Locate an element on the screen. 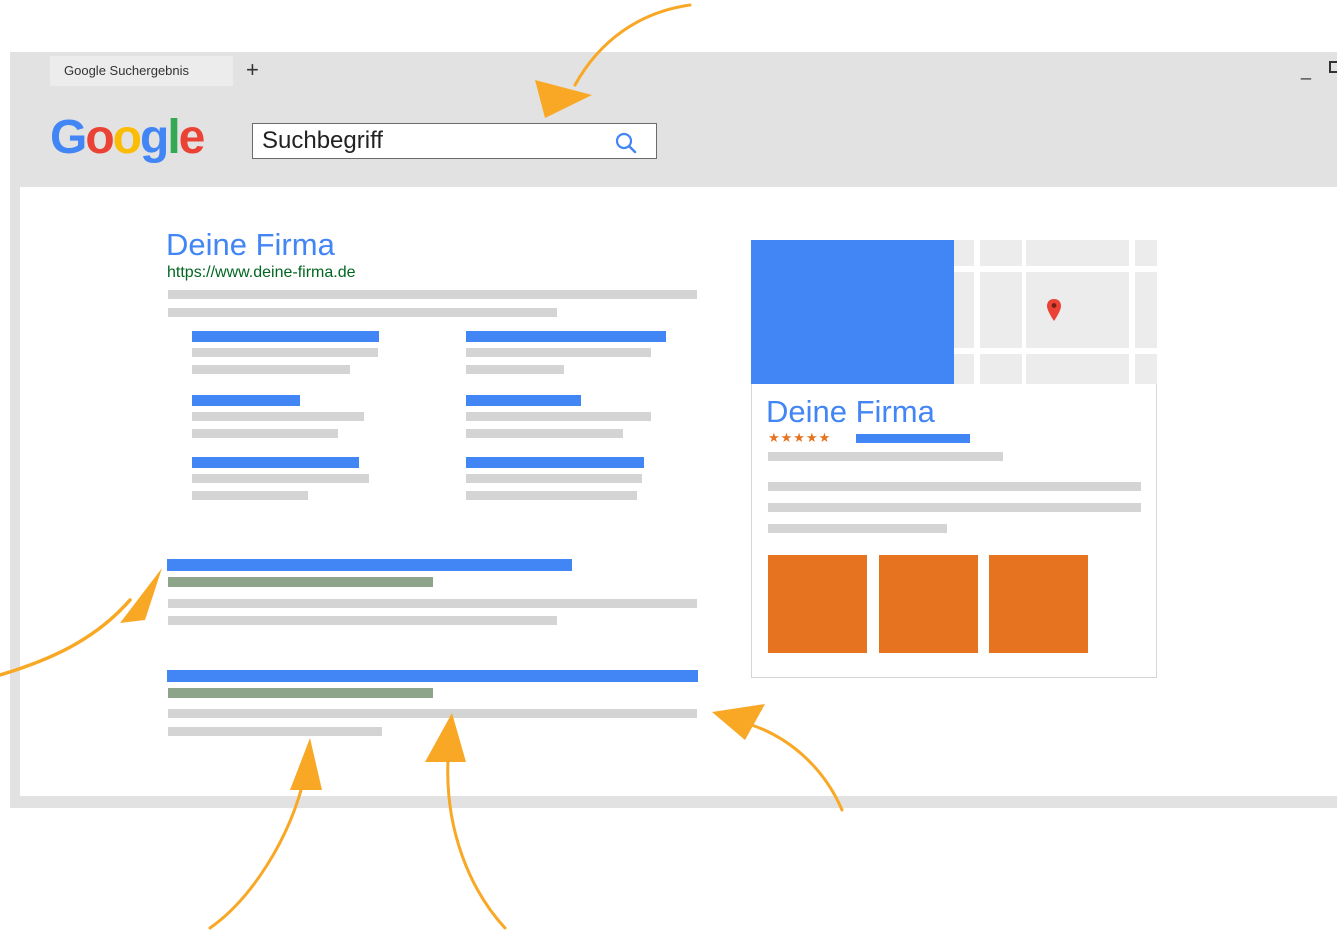  logo-letter: g is located at coordinates (154, 137).